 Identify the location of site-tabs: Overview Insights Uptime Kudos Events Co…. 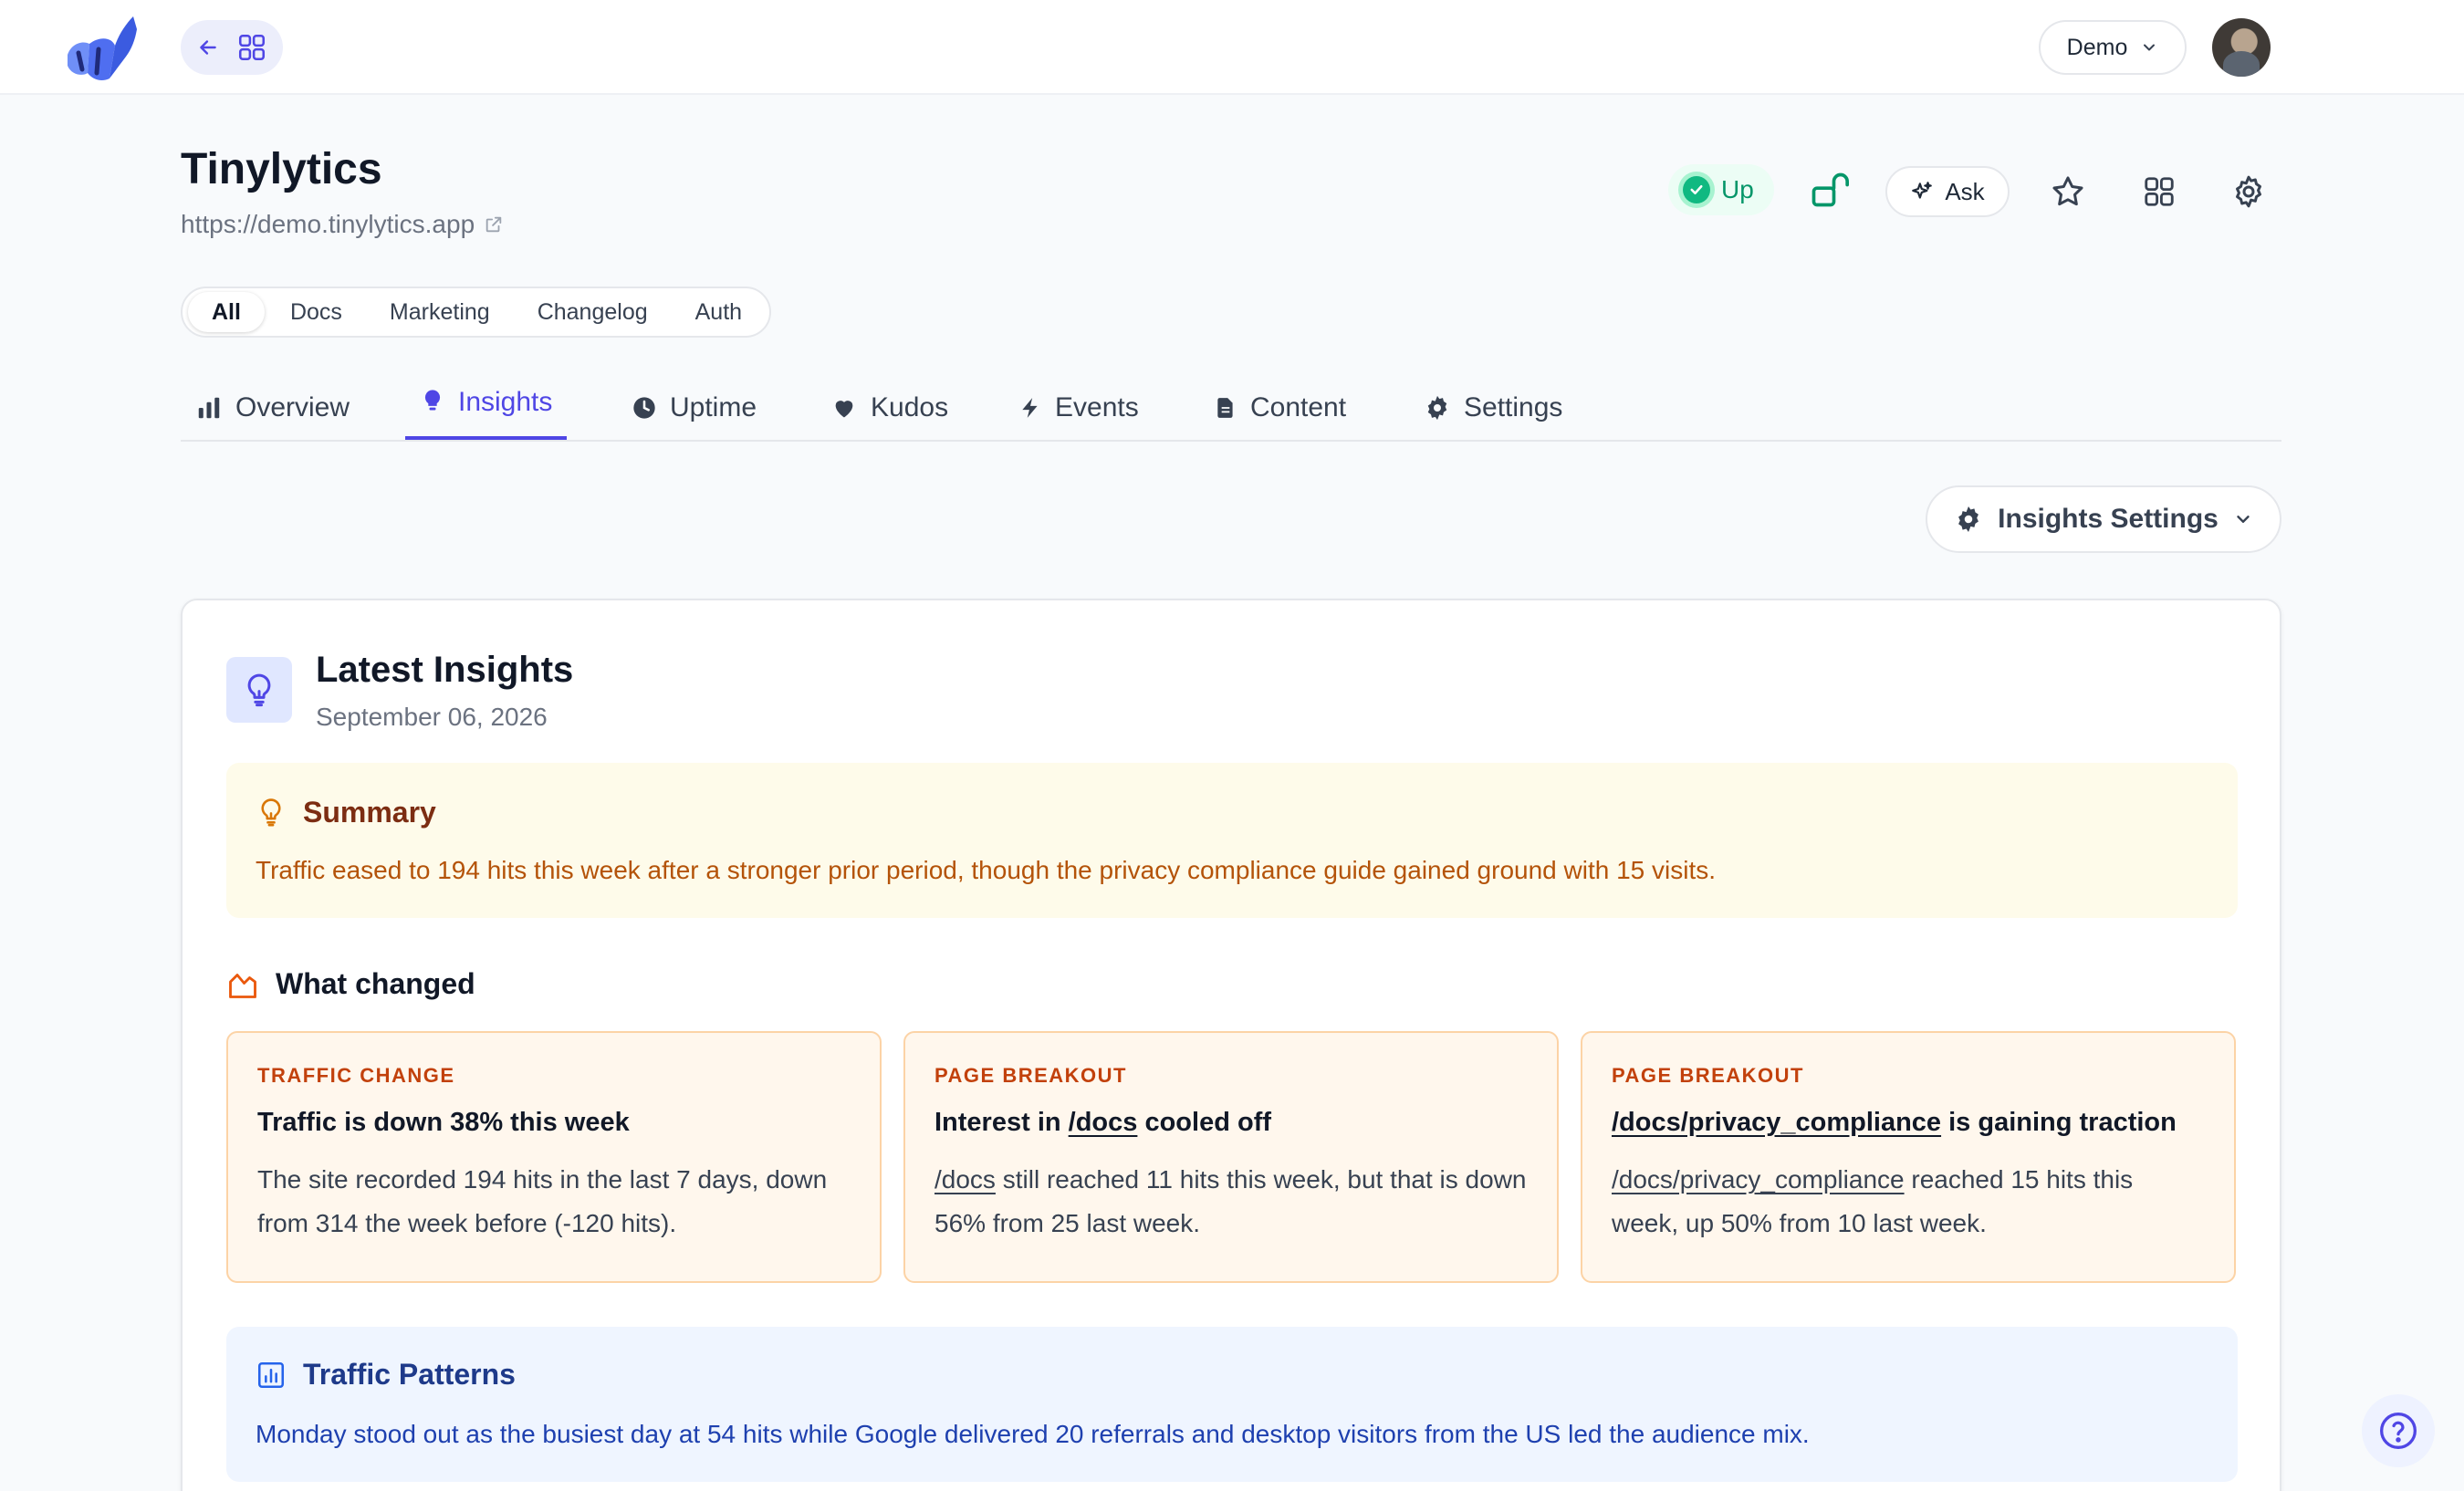
(1231, 408).